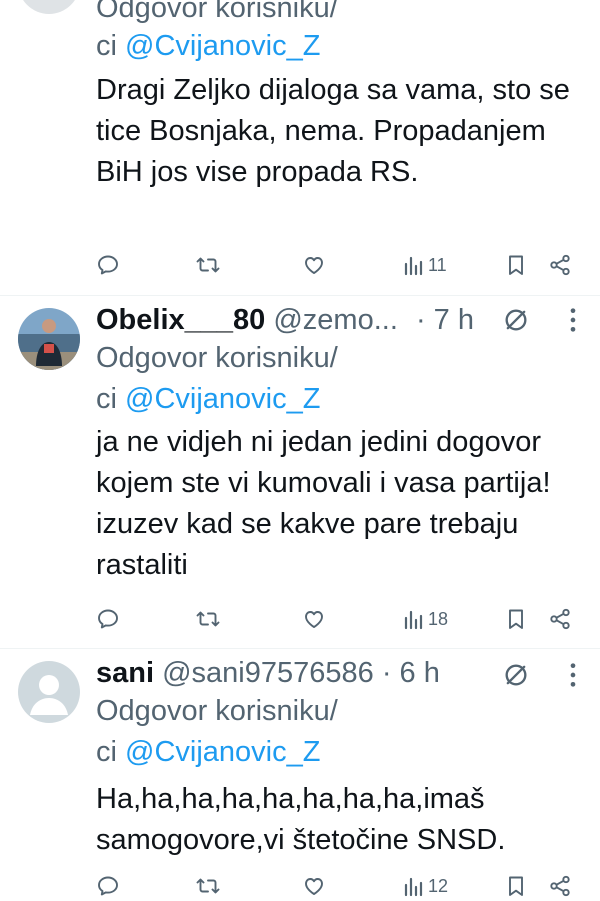 The image size is (600, 901). Describe the element at coordinates (425, 886) in the screenshot. I see `views-button: 12` at that location.